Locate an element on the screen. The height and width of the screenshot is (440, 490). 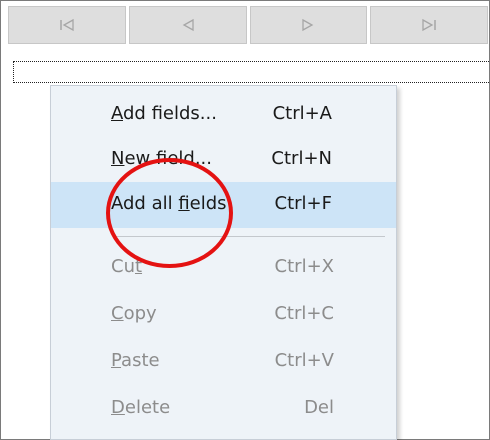
first-record-button is located at coordinates (67, 25).